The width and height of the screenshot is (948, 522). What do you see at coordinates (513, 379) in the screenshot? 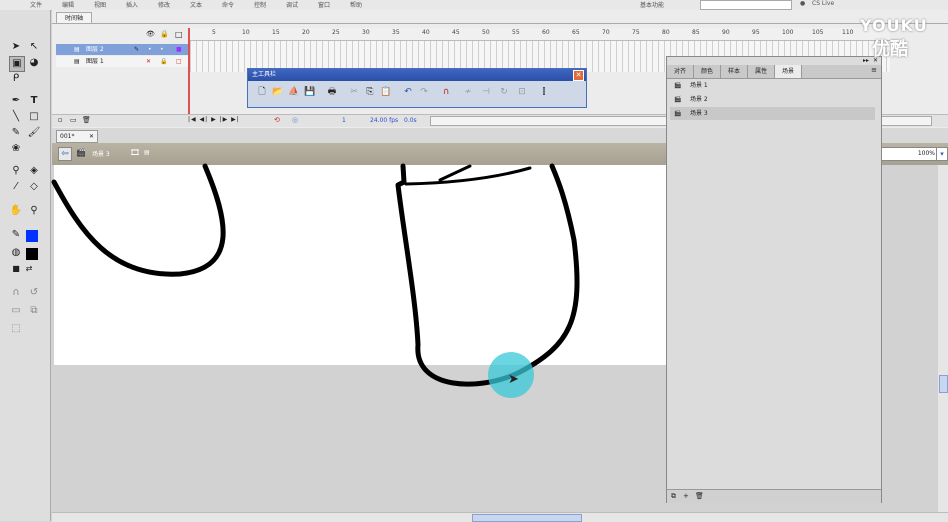
I see `mouse-cursor-icon: ➤` at bounding box center [513, 379].